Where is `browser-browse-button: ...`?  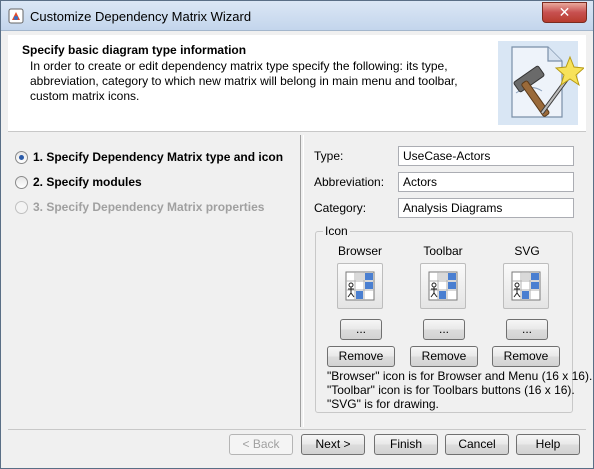 browser-browse-button: ... is located at coordinates (361, 329).